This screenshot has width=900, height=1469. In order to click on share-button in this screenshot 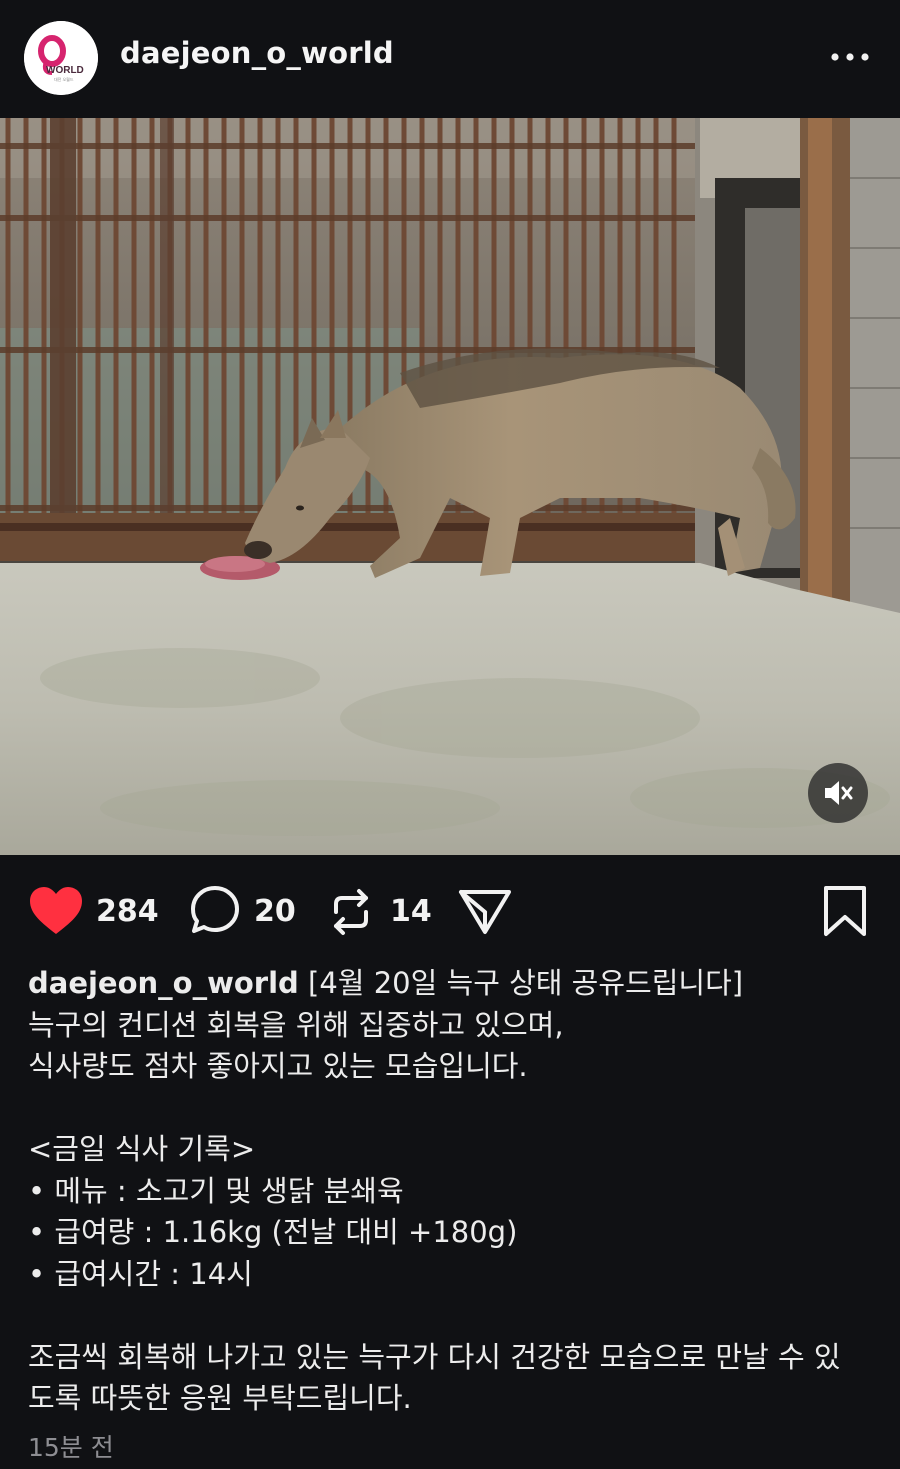, I will do `click(485, 912)`.